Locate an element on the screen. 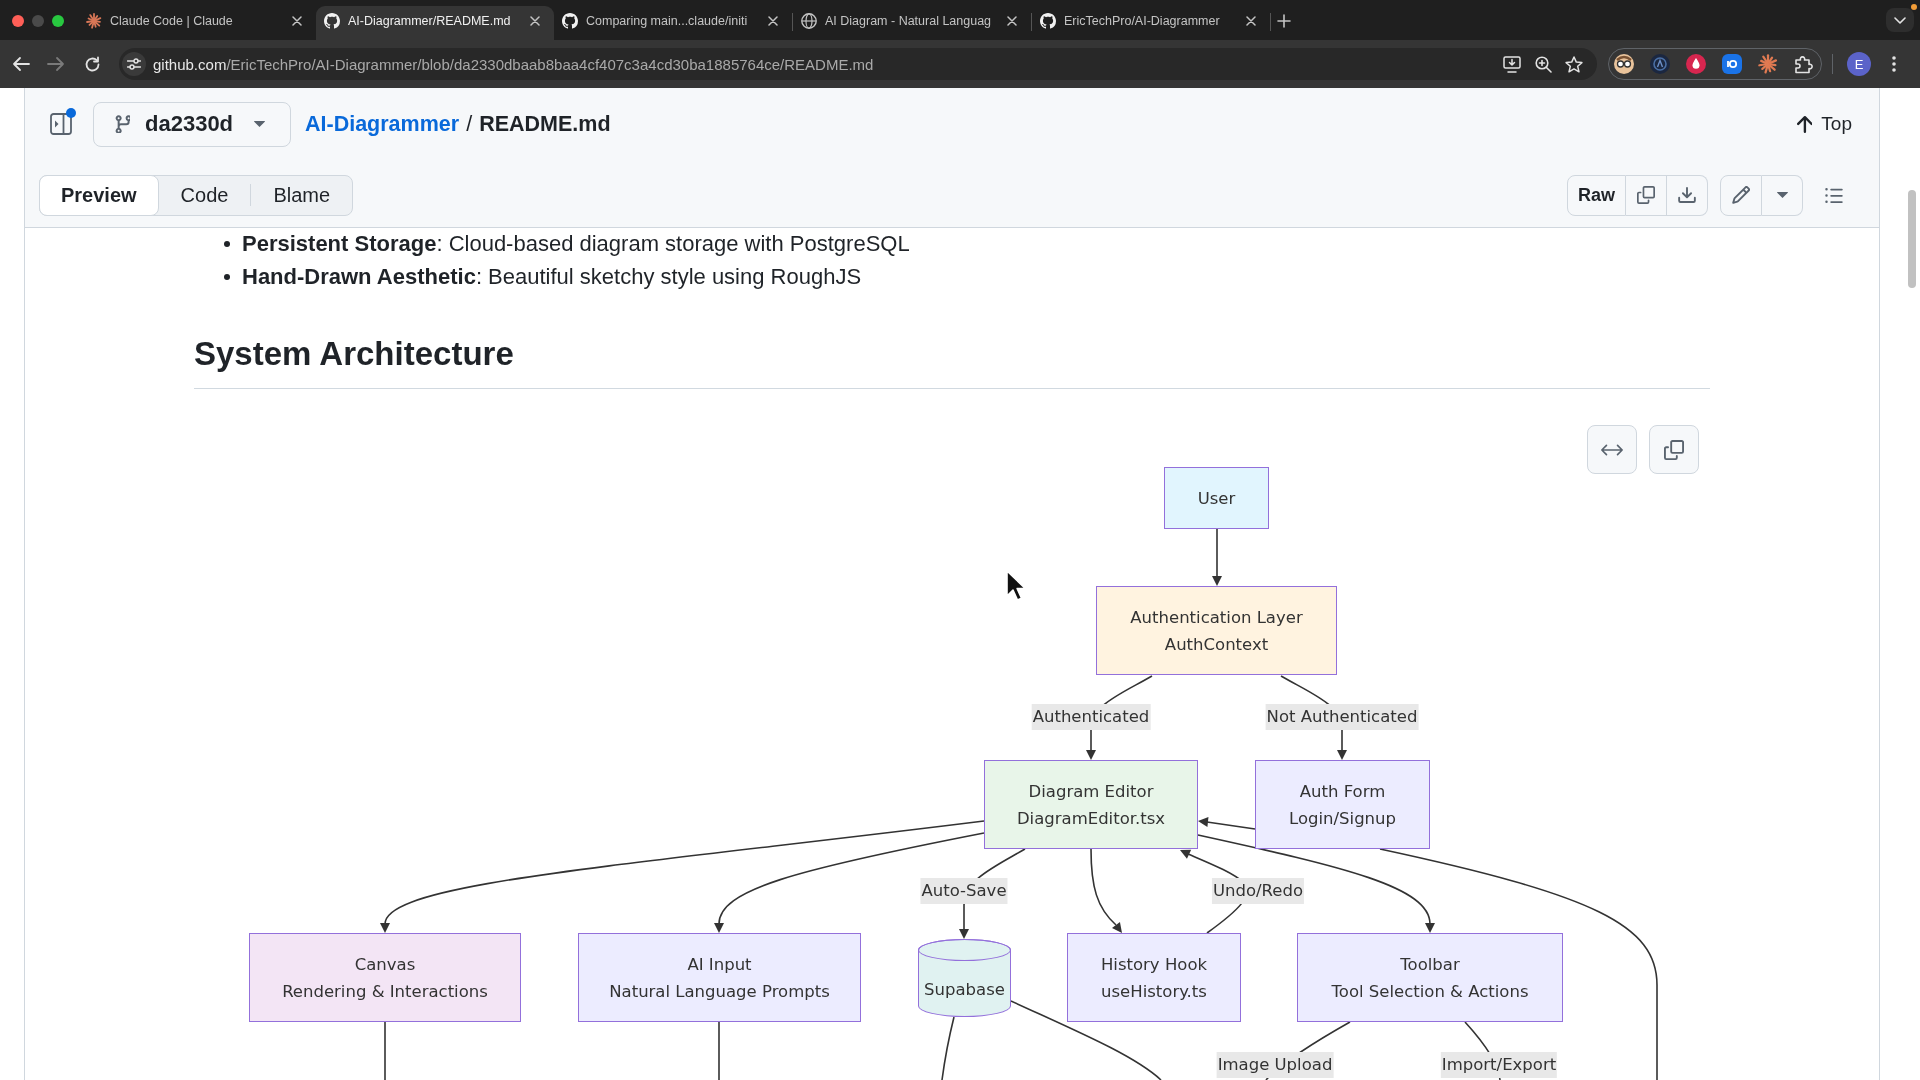 The image size is (1920, 1080). section-heading: System Architecture is located at coordinates (354, 354).